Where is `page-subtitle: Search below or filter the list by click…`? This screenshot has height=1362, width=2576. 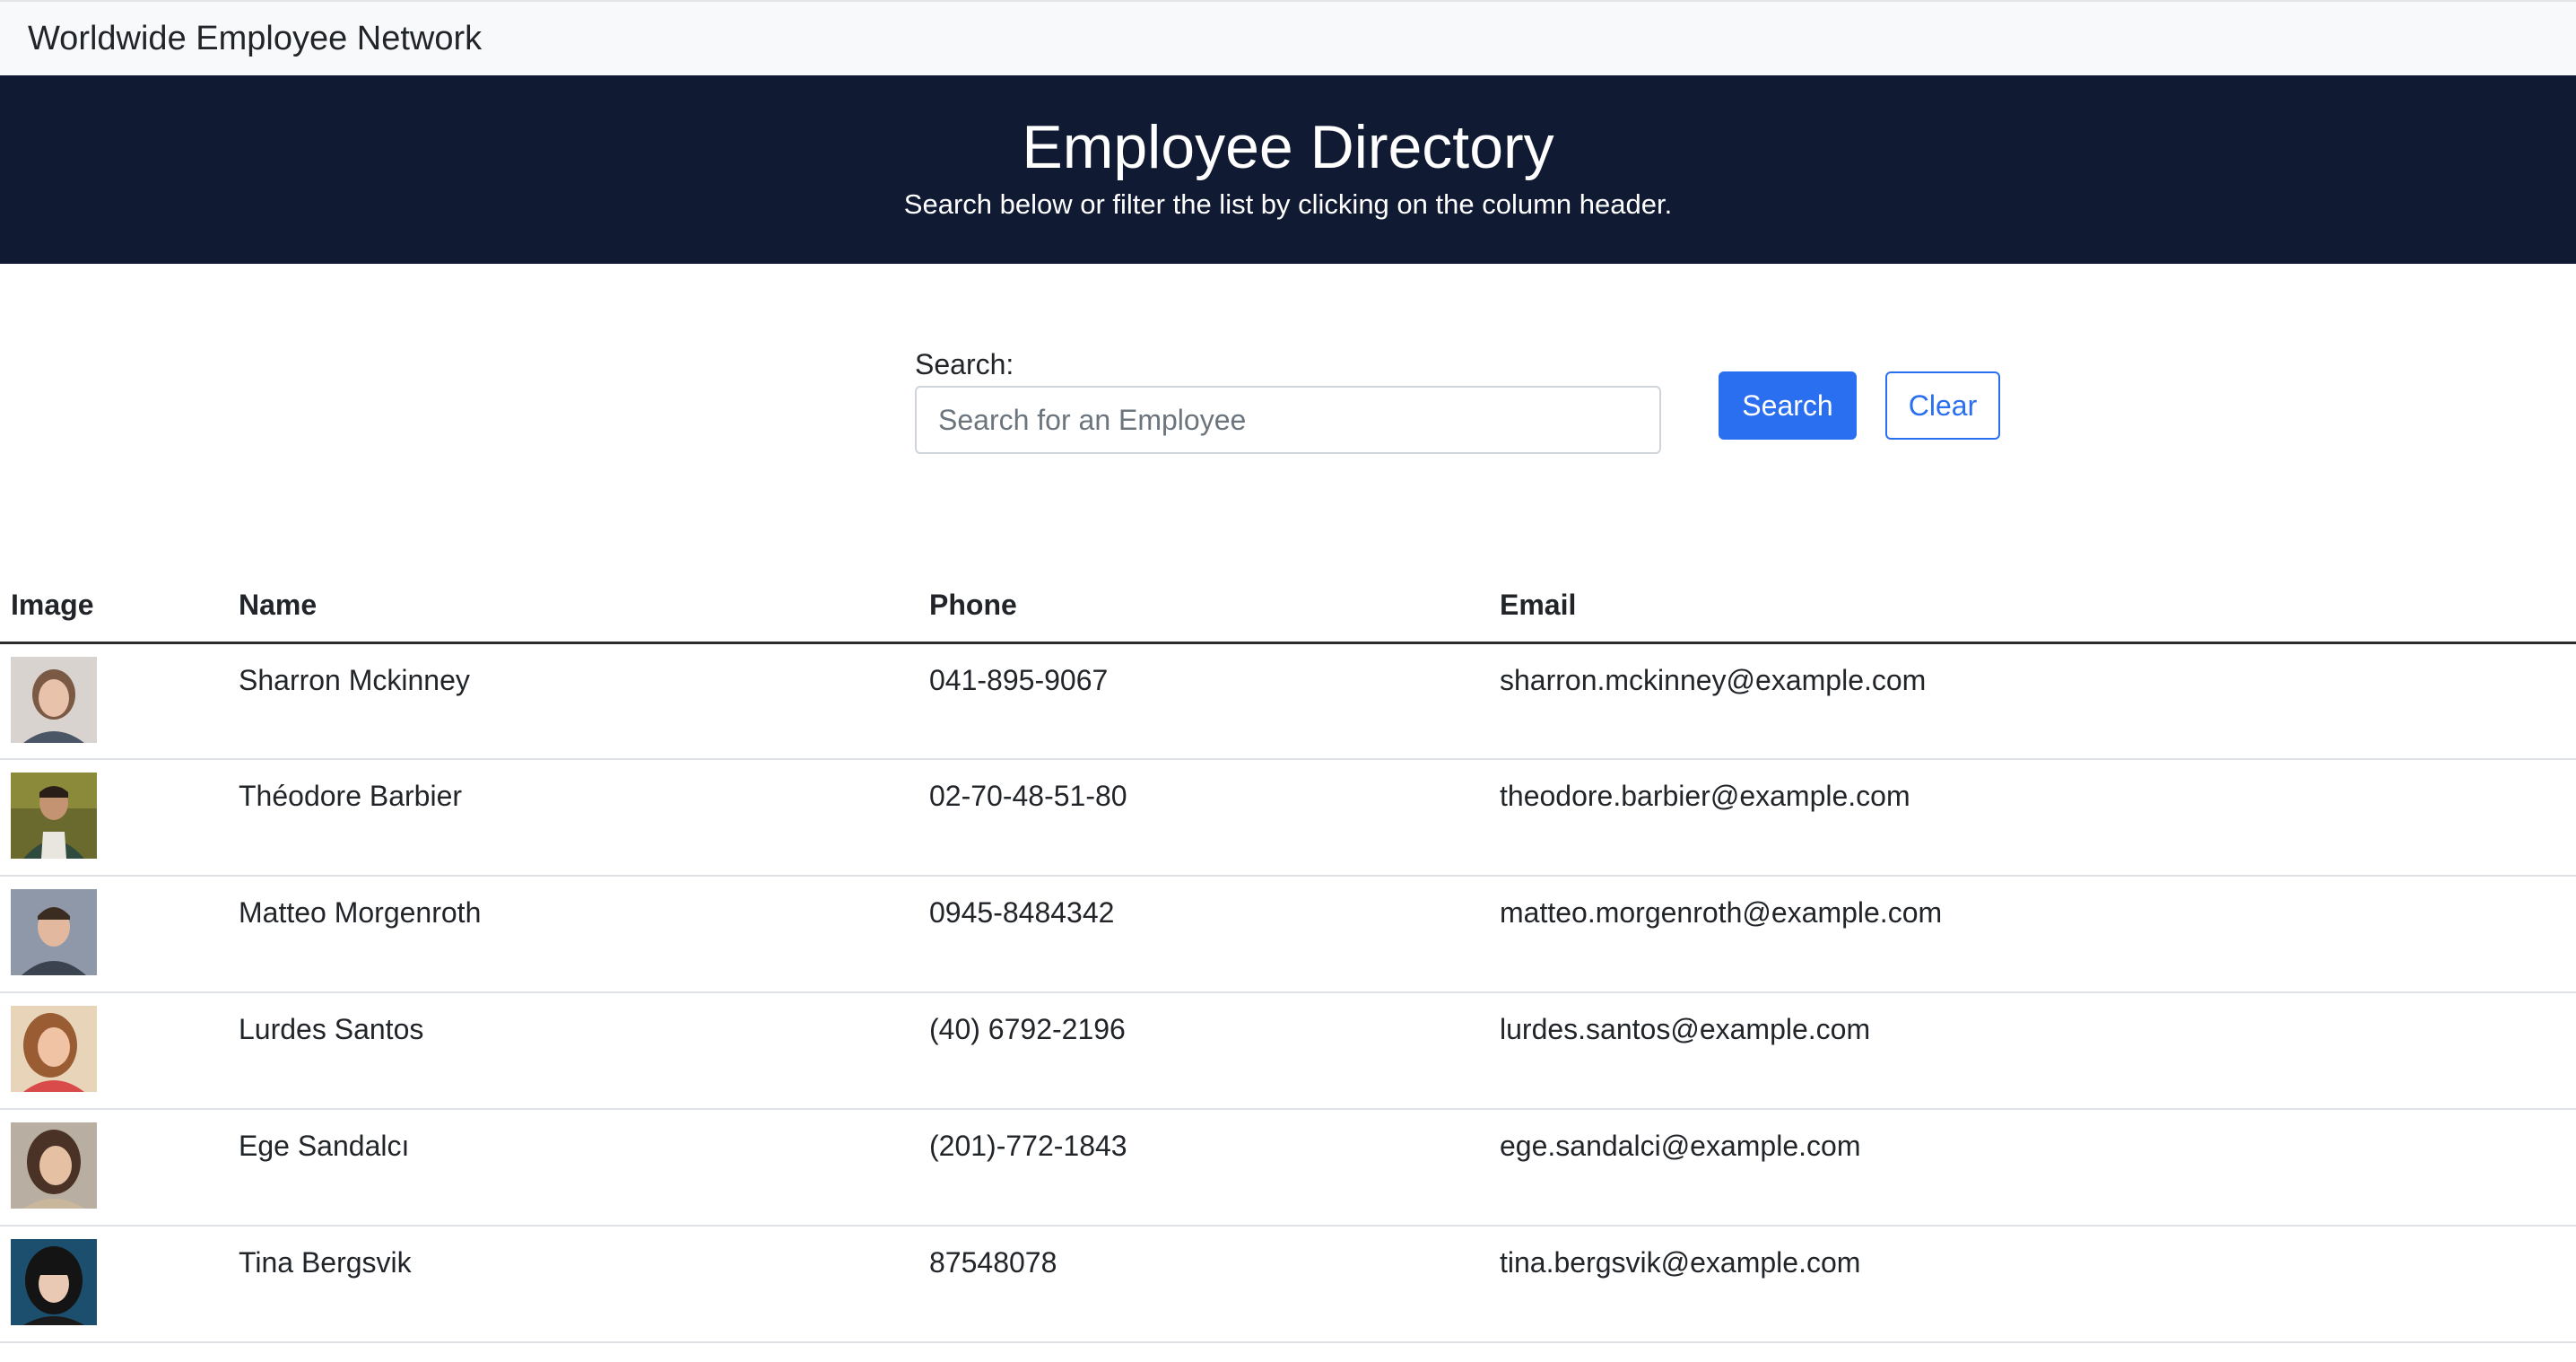 page-subtitle: Search below or filter the list by click… is located at coordinates (1288, 204).